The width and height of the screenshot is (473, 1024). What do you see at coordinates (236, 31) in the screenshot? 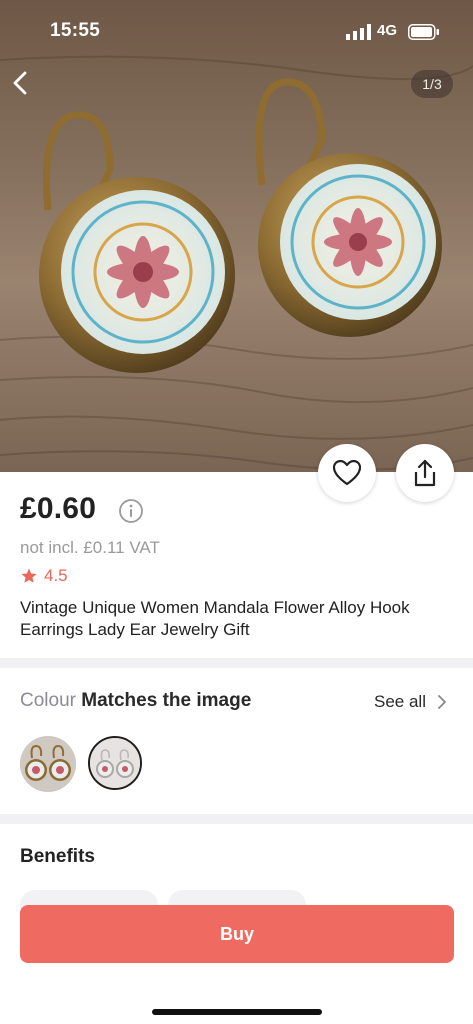
I see `status-bar: 15:55 4G` at bounding box center [236, 31].